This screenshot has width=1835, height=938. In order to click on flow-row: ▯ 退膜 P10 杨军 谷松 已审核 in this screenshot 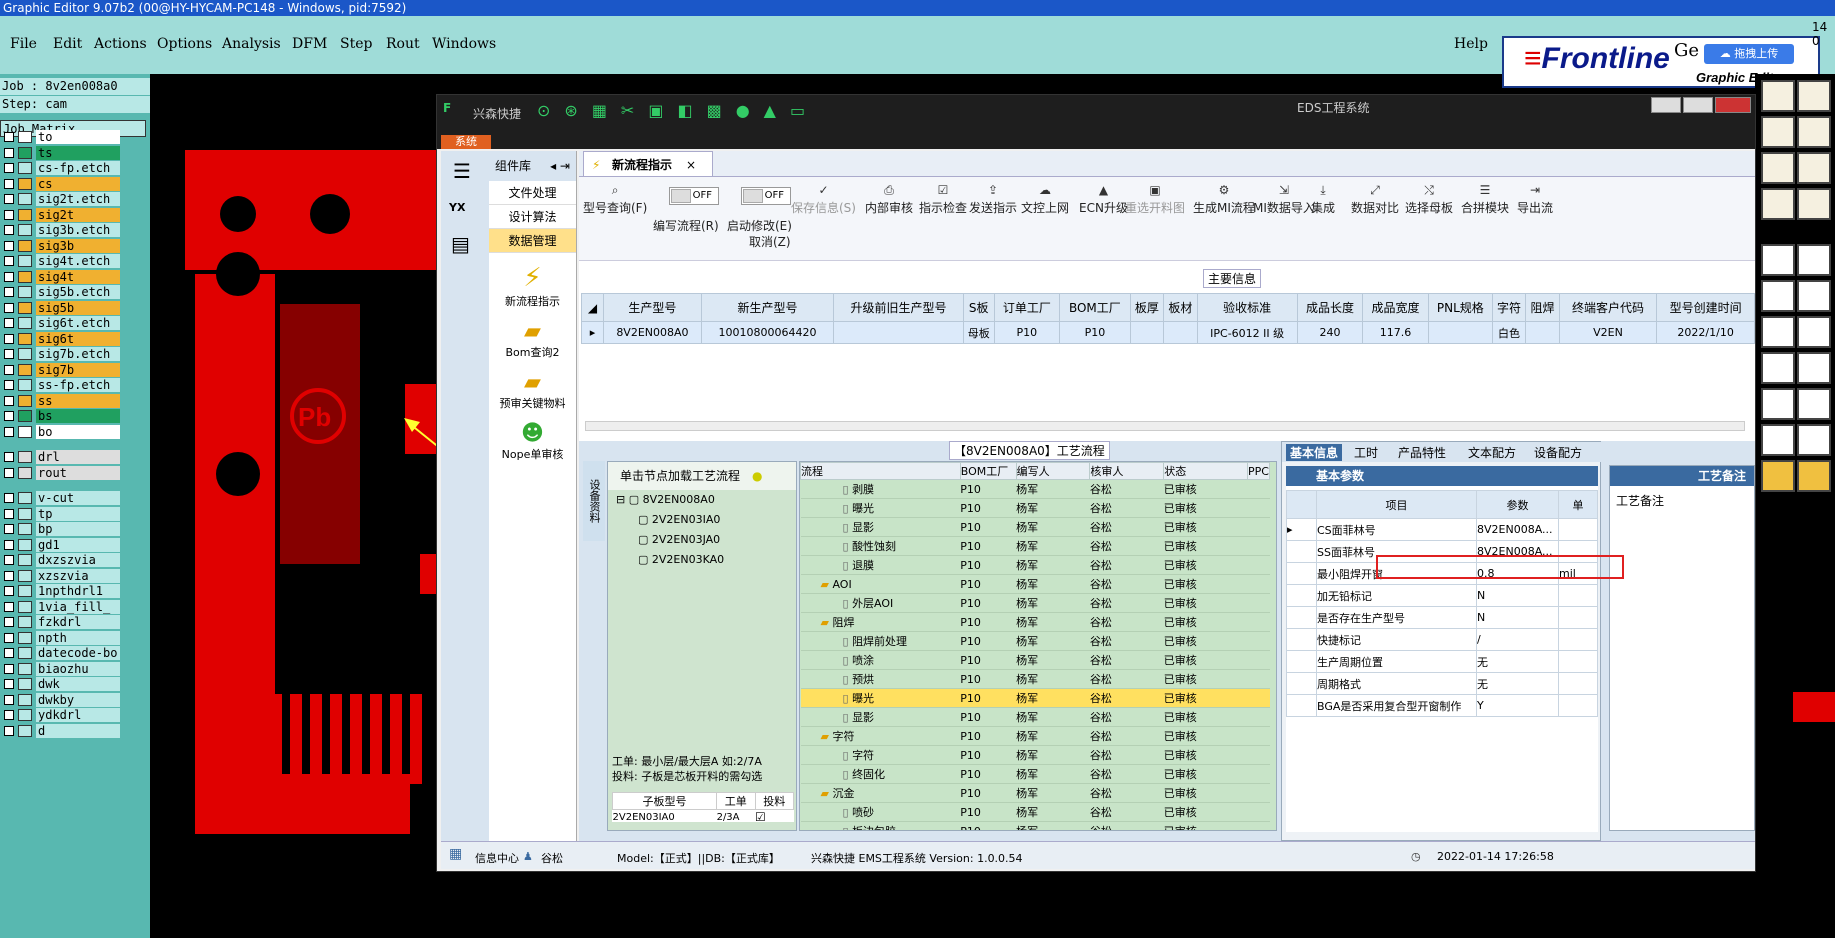, I will do `click(1035, 565)`.